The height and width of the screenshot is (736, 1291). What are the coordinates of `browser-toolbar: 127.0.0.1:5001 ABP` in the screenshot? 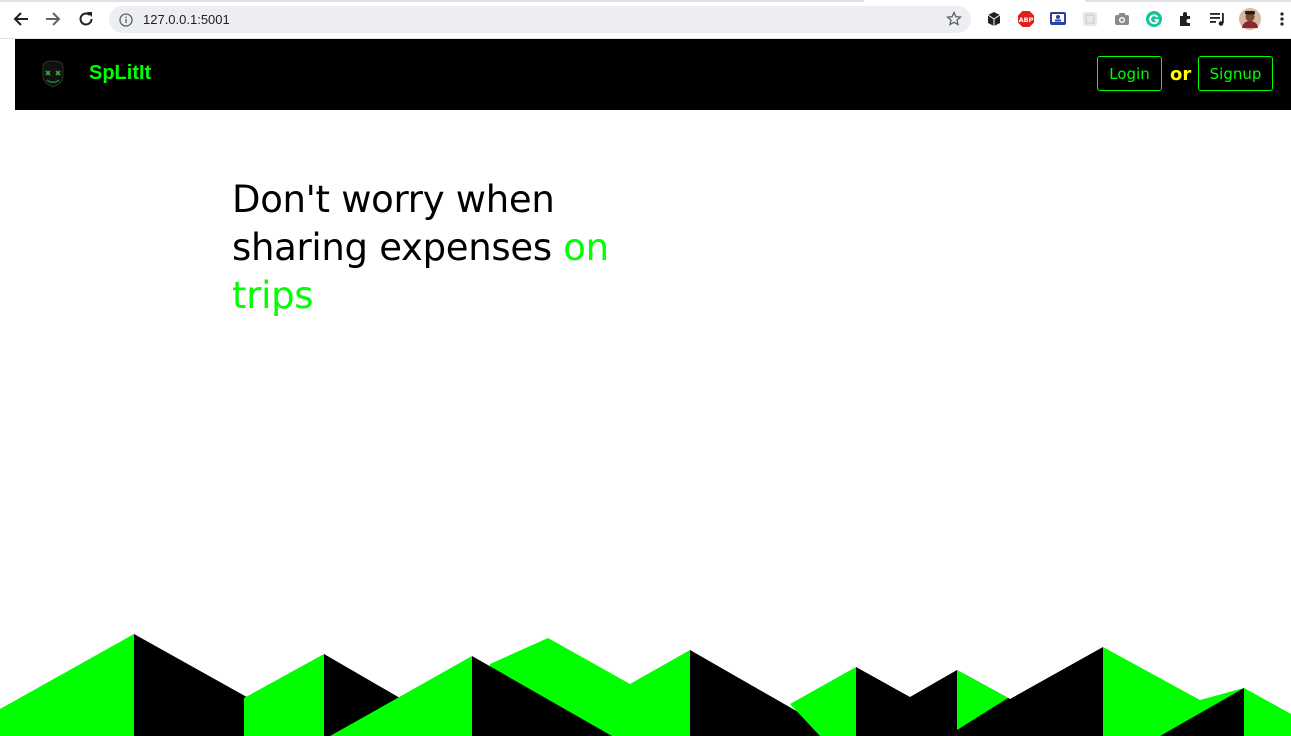 It's located at (645, 19).